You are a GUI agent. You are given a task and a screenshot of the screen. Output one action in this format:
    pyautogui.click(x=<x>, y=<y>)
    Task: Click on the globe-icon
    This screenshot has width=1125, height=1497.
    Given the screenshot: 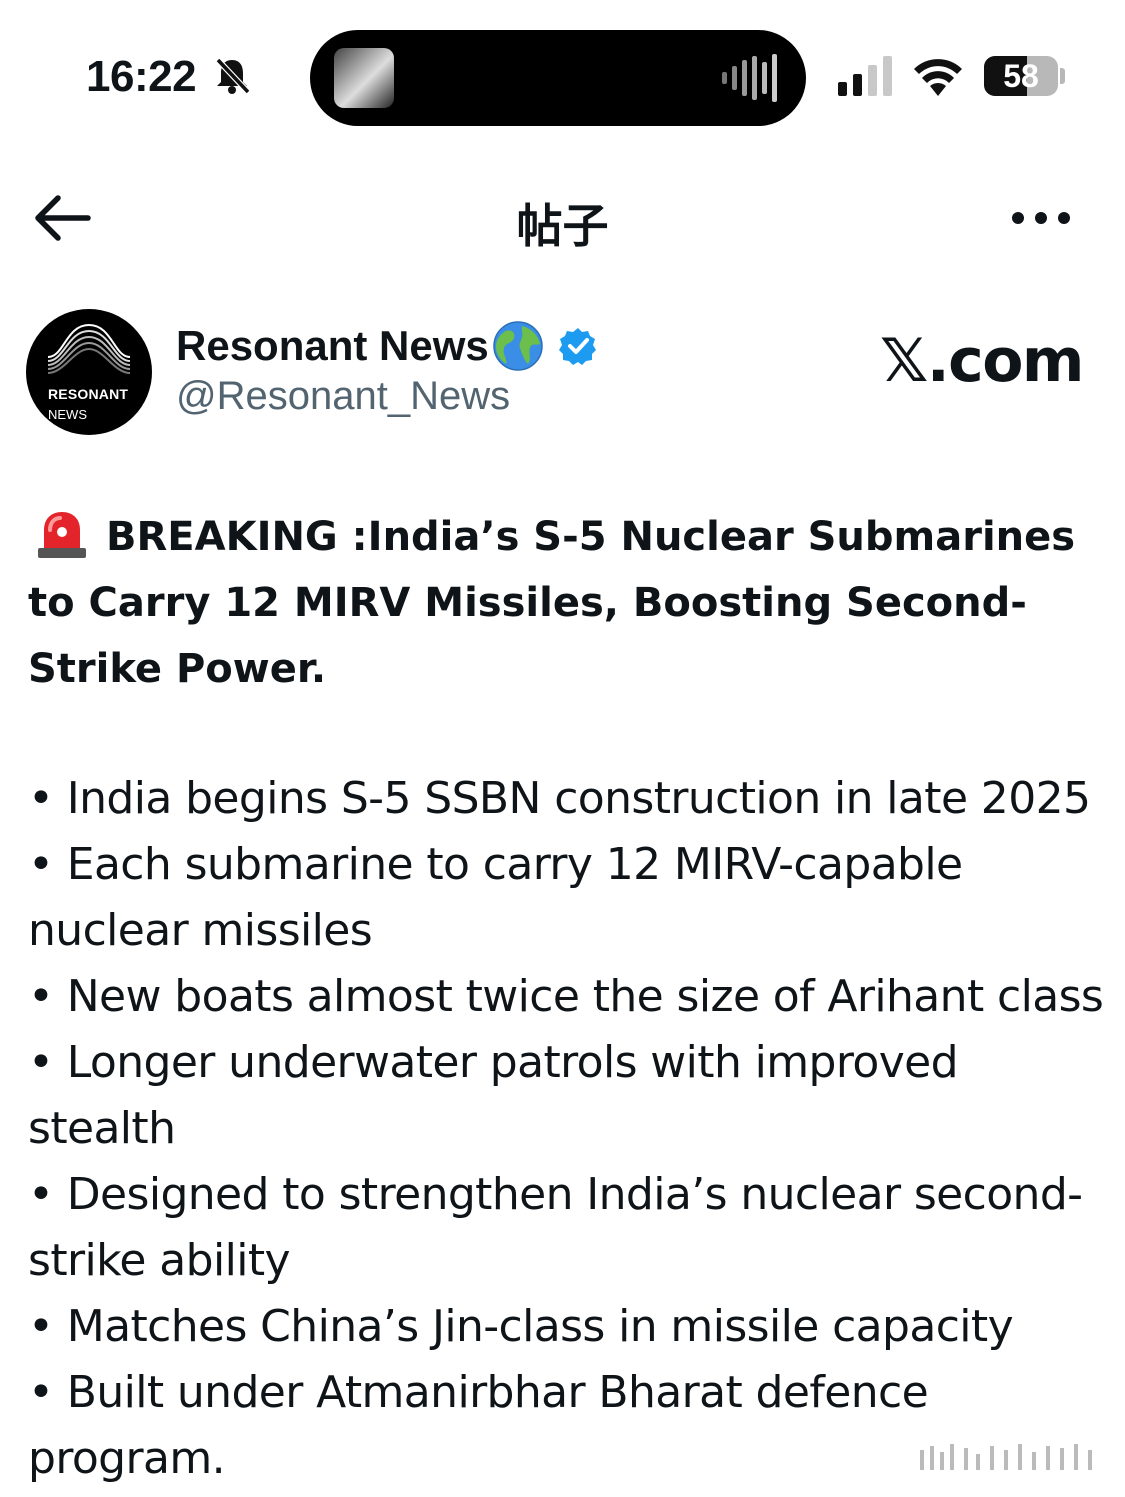 What is the action you would take?
    pyautogui.click(x=518, y=346)
    